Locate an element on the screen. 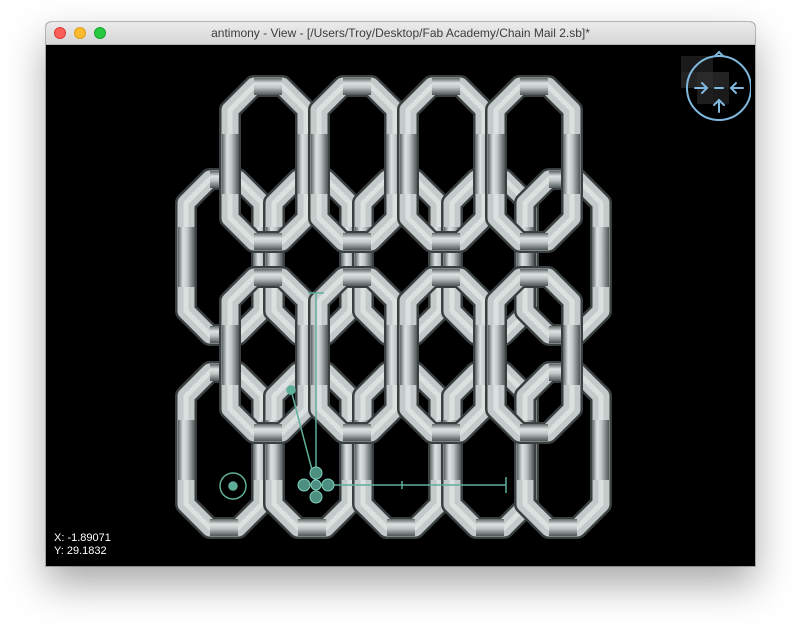 Image resolution: width=800 pixels, height=631 pixels. close-button is located at coordinates (60, 33).